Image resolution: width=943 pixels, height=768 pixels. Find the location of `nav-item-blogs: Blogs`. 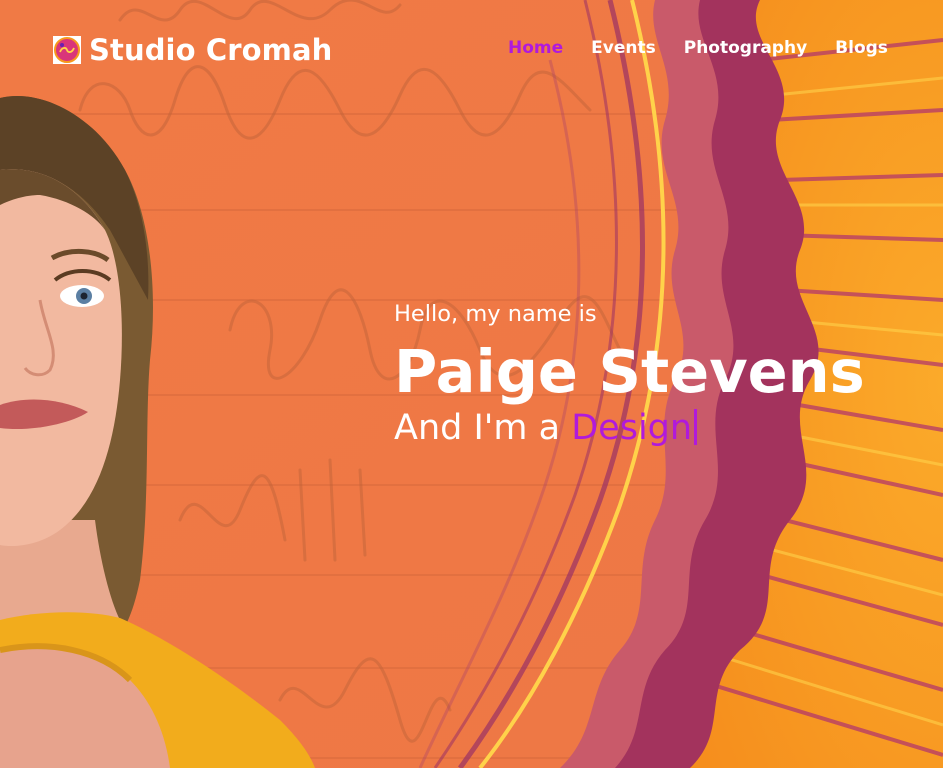

nav-item-blogs: Blogs is located at coordinates (861, 48).